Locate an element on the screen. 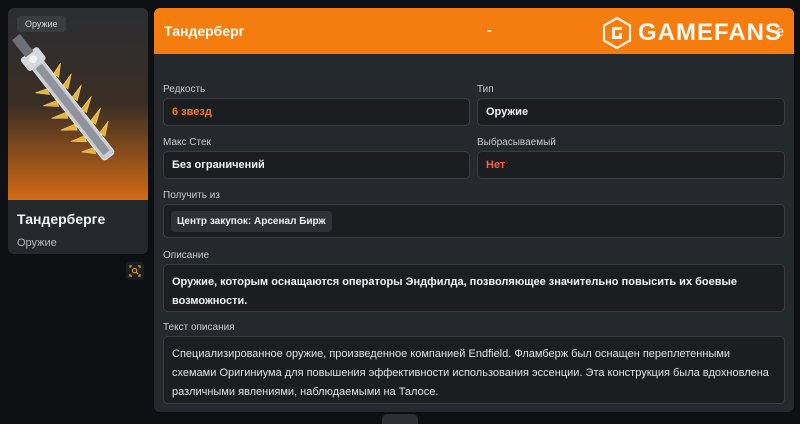 Image resolution: width=800 pixels, height=424 pixels. type-label: Тип is located at coordinates (485, 89).